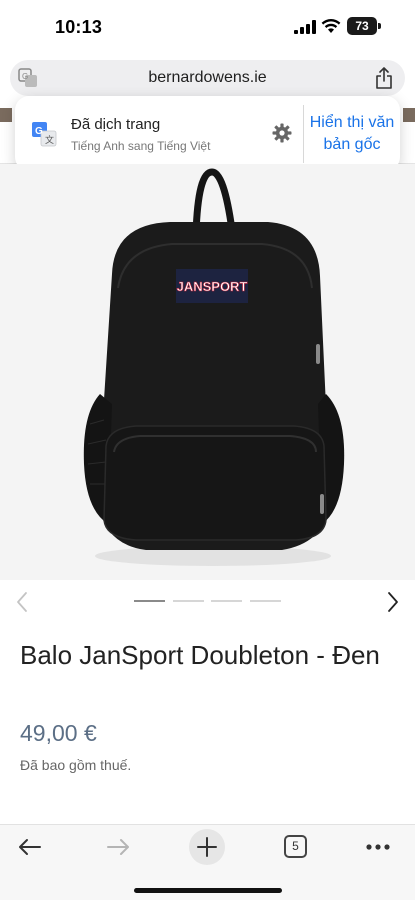 The width and height of the screenshot is (415, 900). I want to click on new-tab-button, so click(207, 847).